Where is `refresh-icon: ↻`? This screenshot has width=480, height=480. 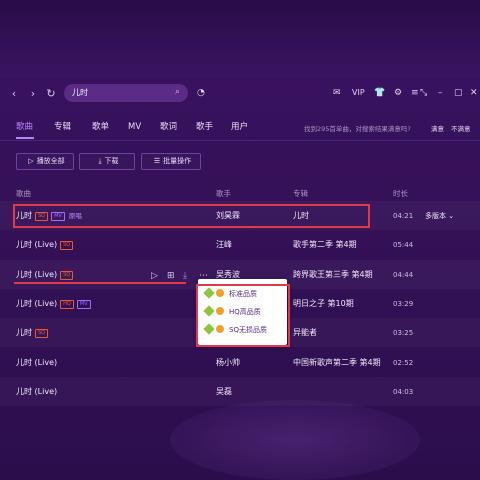 refresh-icon: ↻ is located at coordinates (51, 94).